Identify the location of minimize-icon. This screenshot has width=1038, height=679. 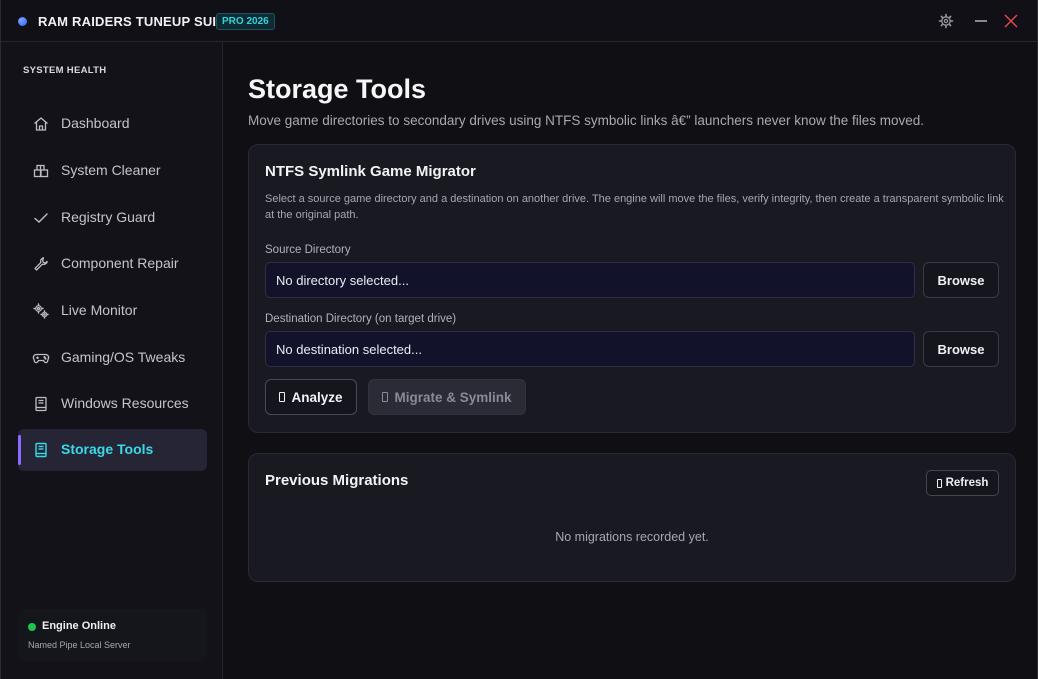
(981, 21).